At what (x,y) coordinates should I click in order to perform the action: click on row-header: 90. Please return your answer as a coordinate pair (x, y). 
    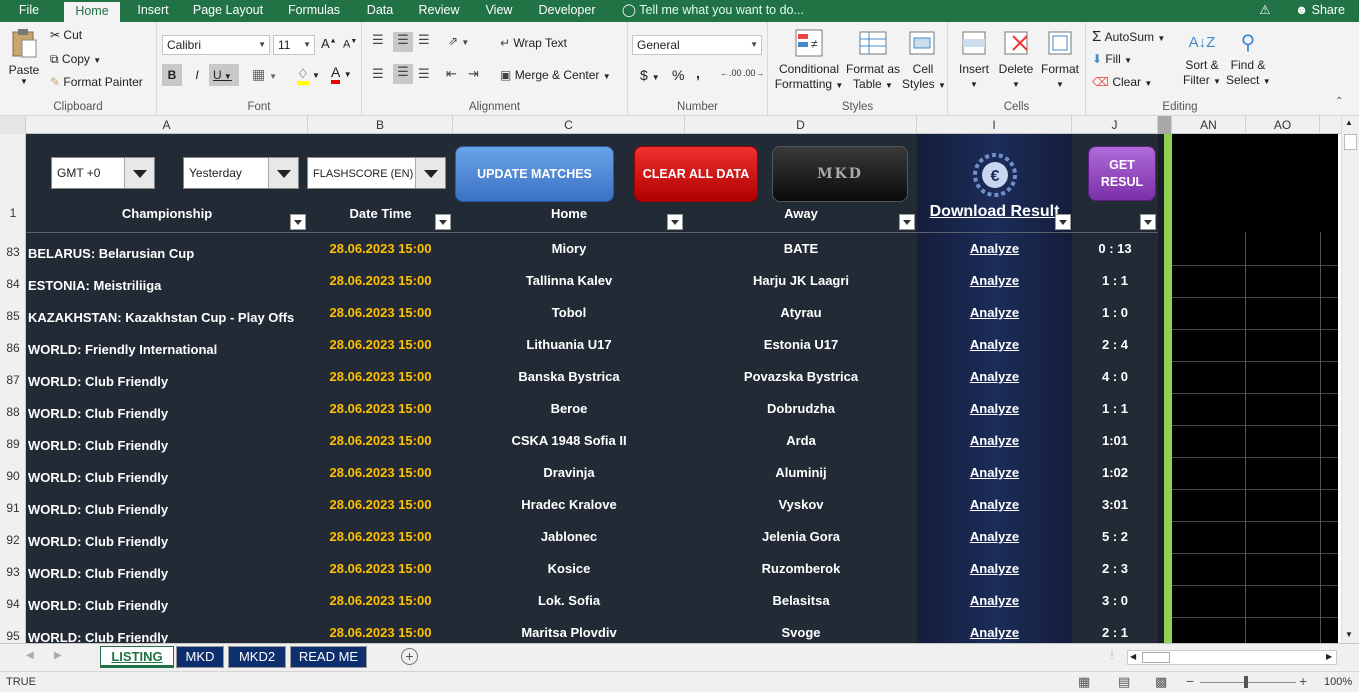
    Looking at the image, I should click on (13, 476).